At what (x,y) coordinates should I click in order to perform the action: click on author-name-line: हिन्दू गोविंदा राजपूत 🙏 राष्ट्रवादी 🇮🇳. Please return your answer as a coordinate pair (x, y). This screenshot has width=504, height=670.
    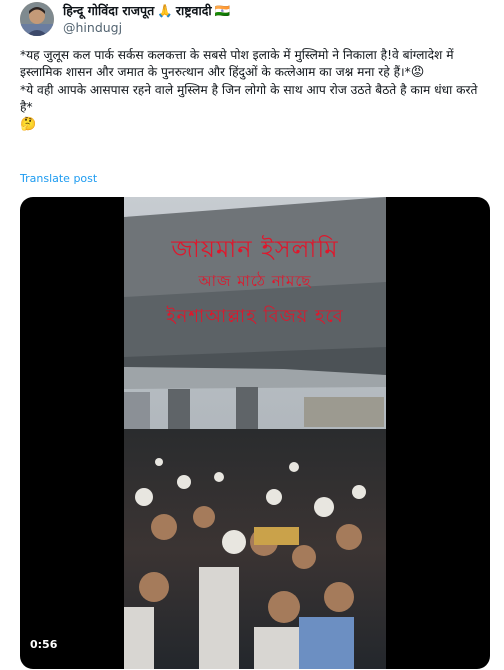
    Looking at the image, I should click on (148, 11).